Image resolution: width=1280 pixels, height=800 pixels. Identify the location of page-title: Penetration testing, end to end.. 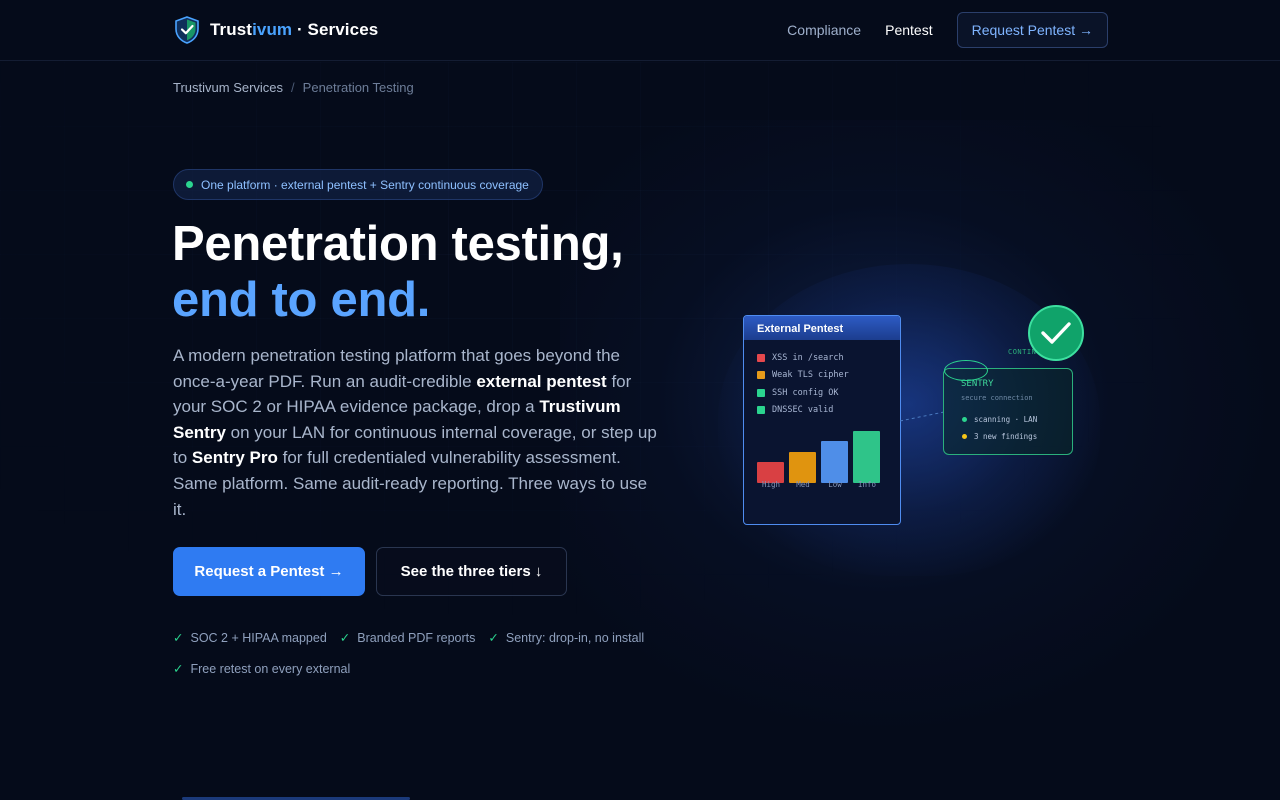
(398, 272).